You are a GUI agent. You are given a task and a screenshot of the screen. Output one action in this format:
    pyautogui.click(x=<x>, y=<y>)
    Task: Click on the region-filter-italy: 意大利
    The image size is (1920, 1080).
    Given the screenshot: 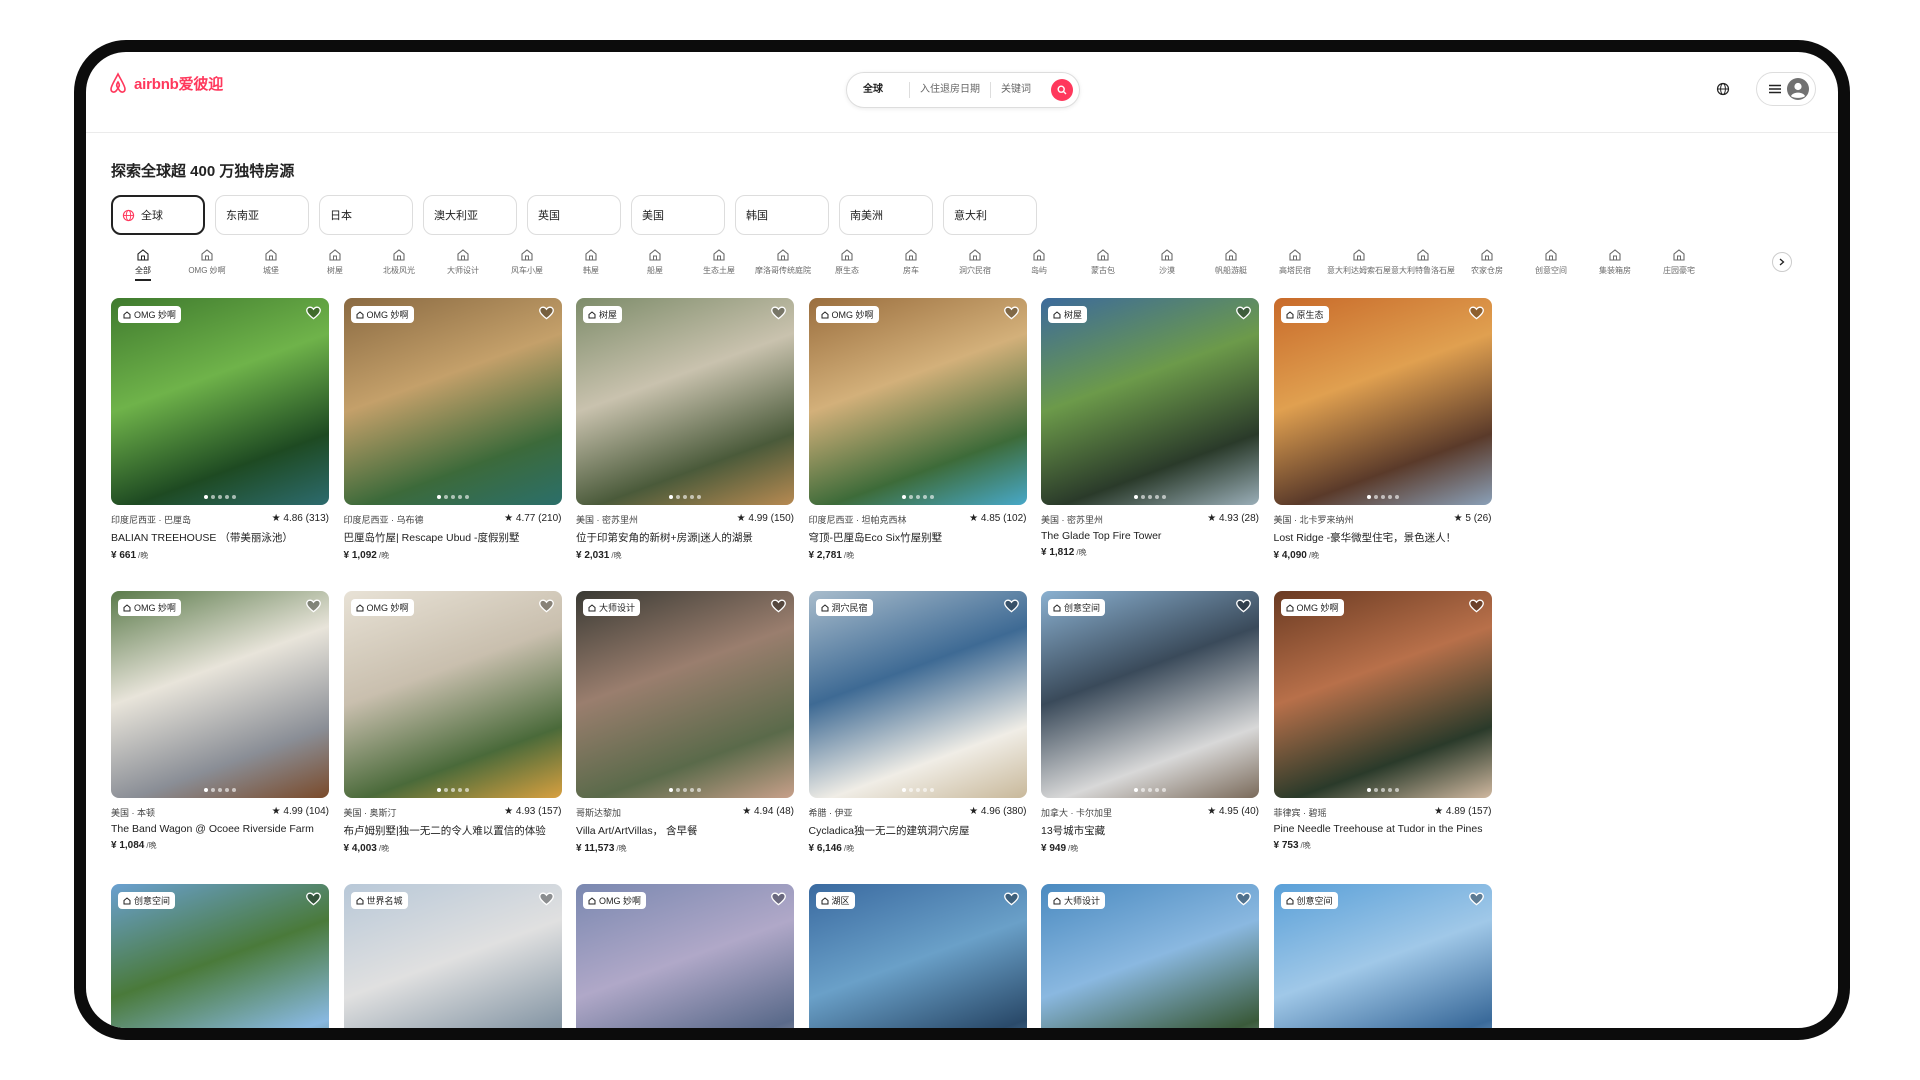 What is the action you would take?
    pyautogui.click(x=990, y=215)
    